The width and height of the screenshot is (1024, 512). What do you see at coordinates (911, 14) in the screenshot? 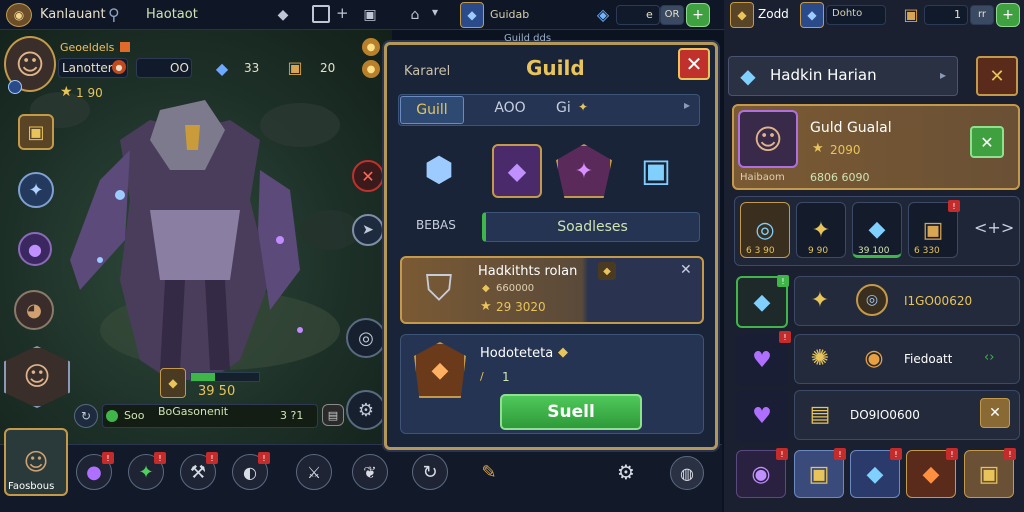
I see `chest-top-icon: ▣` at bounding box center [911, 14].